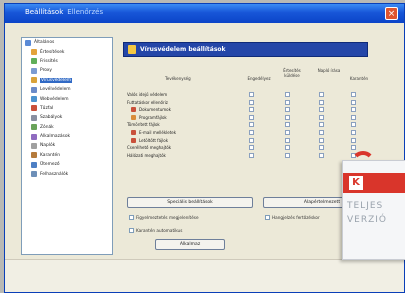 This screenshot has width=405, height=293. Describe the element at coordinates (34, 89) in the screenshot. I see `mail-icon` at that location.